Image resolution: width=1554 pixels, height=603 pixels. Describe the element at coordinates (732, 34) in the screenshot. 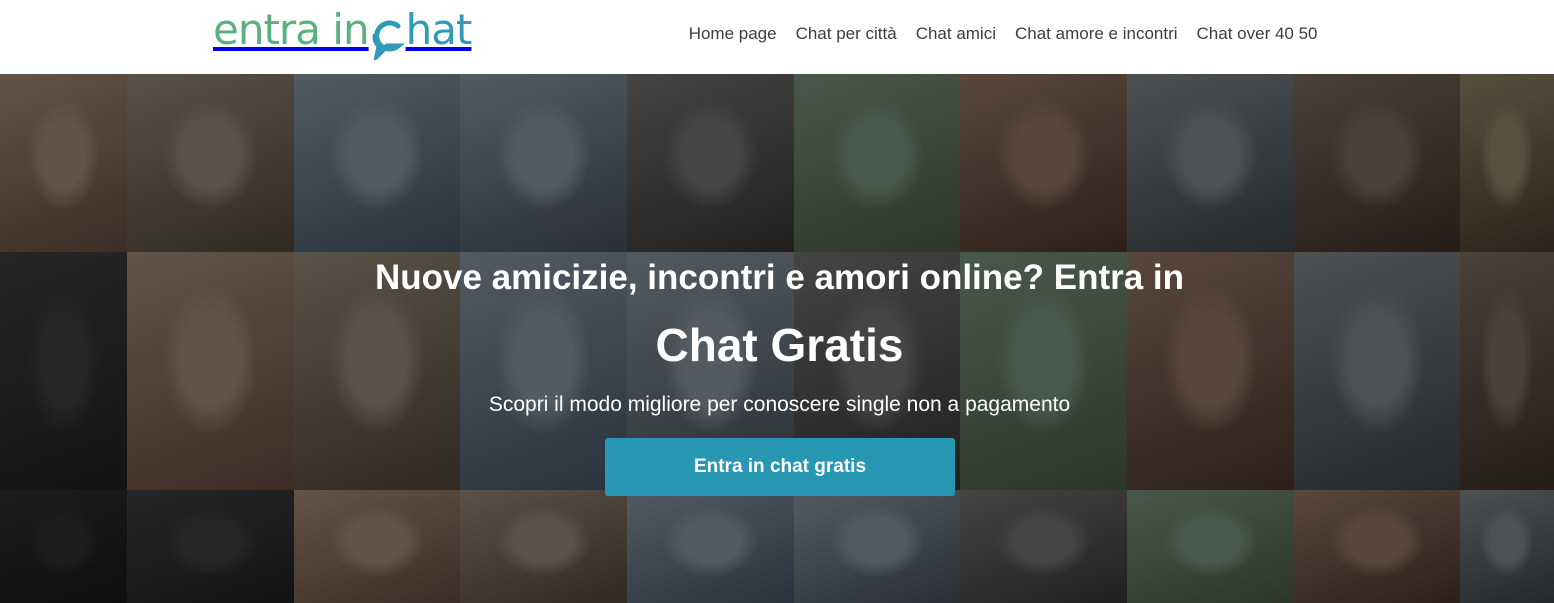

I see `nav-item-home: Home page` at that location.